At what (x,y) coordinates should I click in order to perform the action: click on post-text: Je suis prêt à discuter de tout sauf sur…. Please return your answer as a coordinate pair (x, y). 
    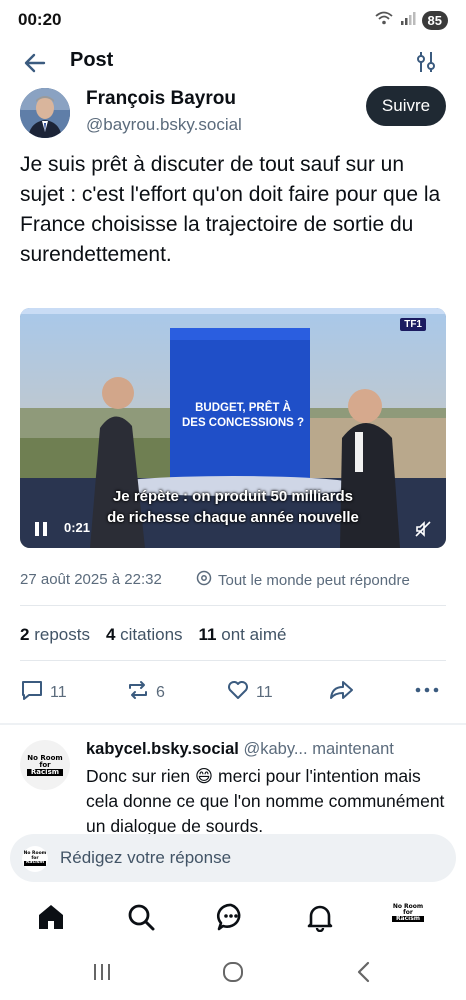
    Looking at the image, I should click on (230, 209).